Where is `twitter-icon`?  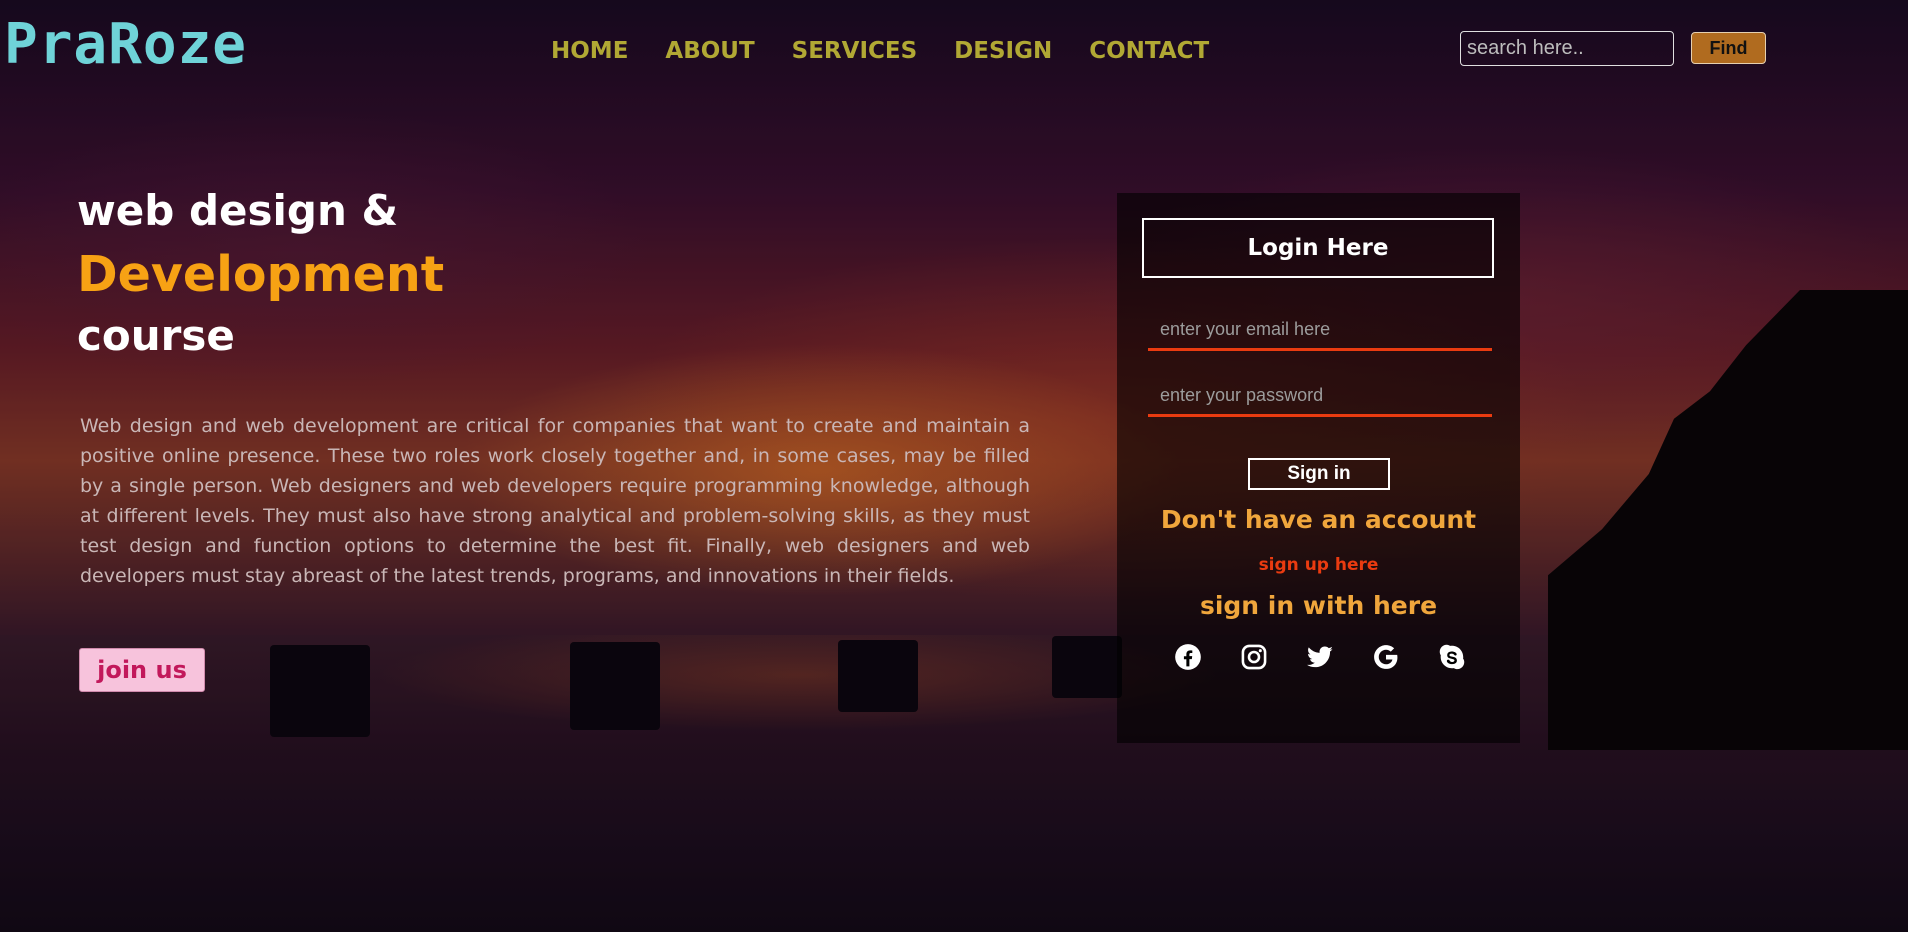 twitter-icon is located at coordinates (1320, 657).